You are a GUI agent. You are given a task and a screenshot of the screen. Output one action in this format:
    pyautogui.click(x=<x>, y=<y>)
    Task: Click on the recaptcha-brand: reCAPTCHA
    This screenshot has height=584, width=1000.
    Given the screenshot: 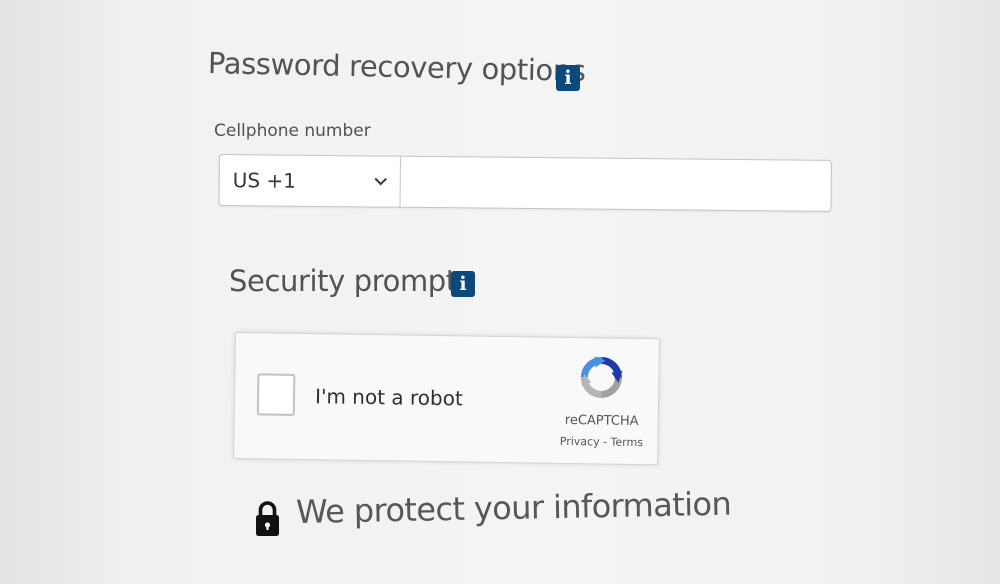 What is the action you would take?
    pyautogui.click(x=601, y=420)
    